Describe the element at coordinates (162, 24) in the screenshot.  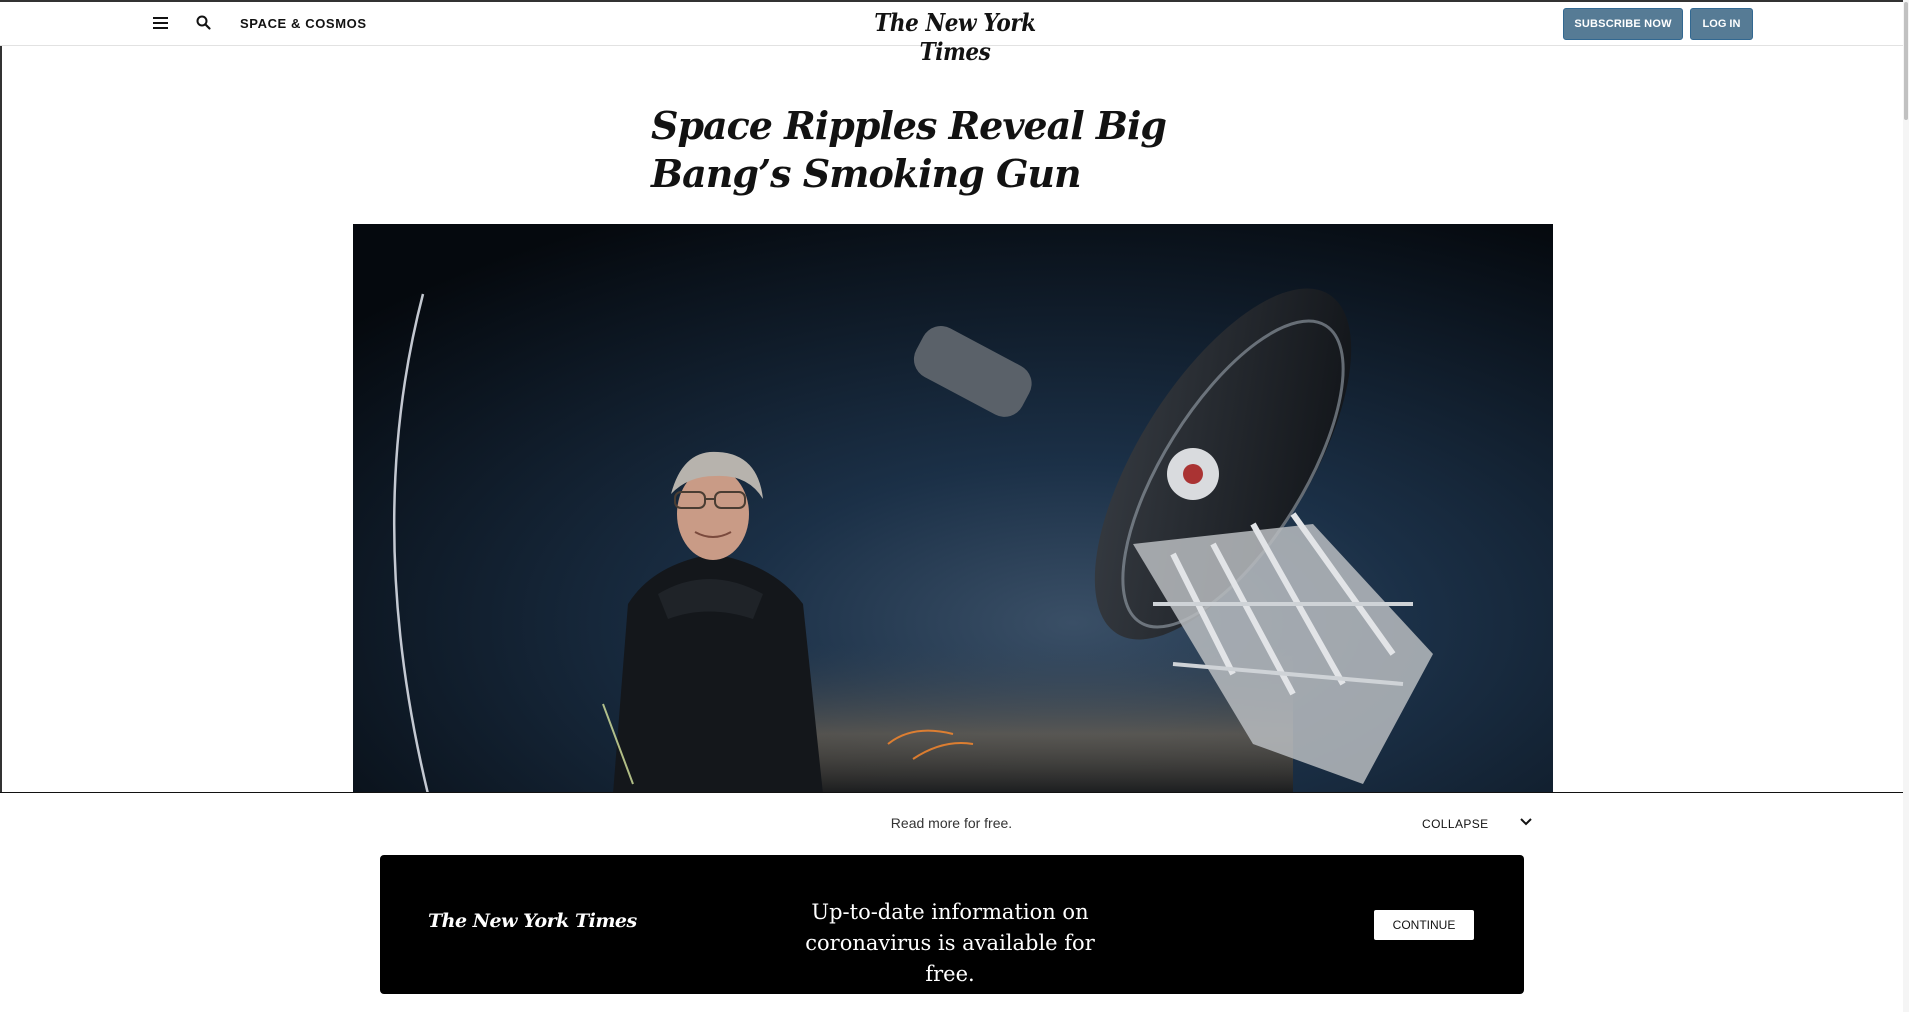
I see `hamburger-menu-icon` at that location.